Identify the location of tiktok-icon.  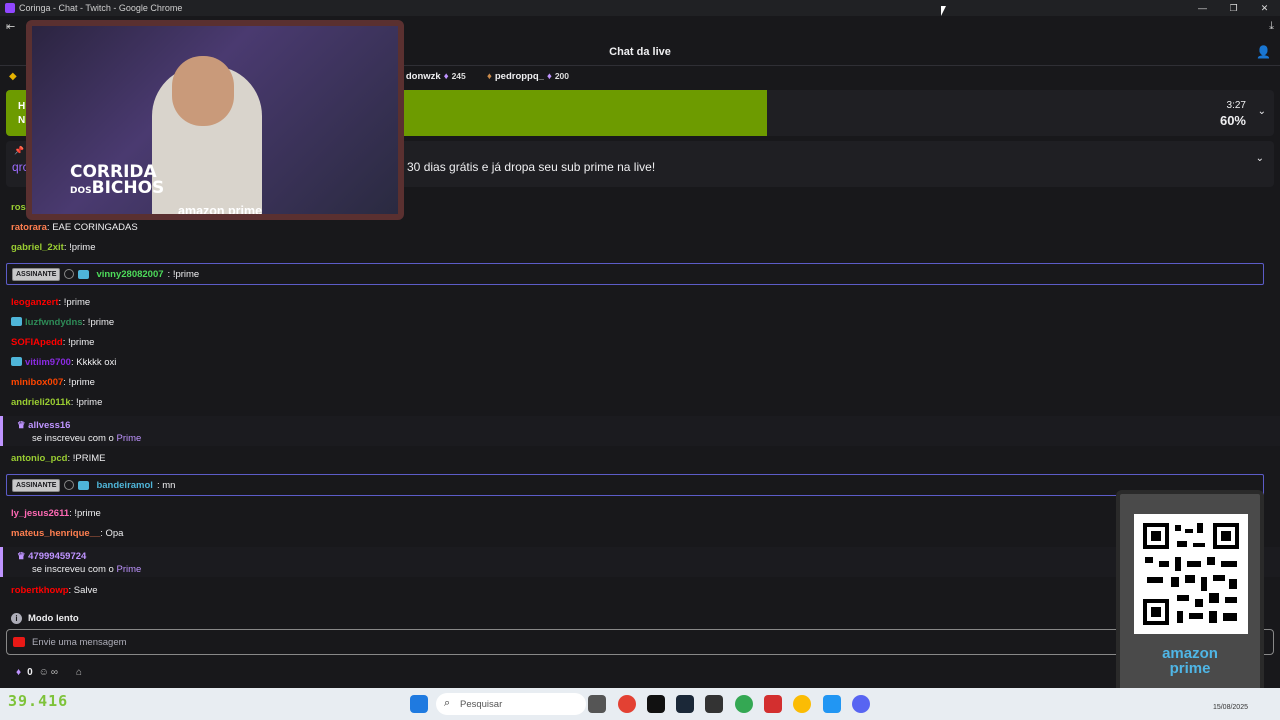
(656, 704).